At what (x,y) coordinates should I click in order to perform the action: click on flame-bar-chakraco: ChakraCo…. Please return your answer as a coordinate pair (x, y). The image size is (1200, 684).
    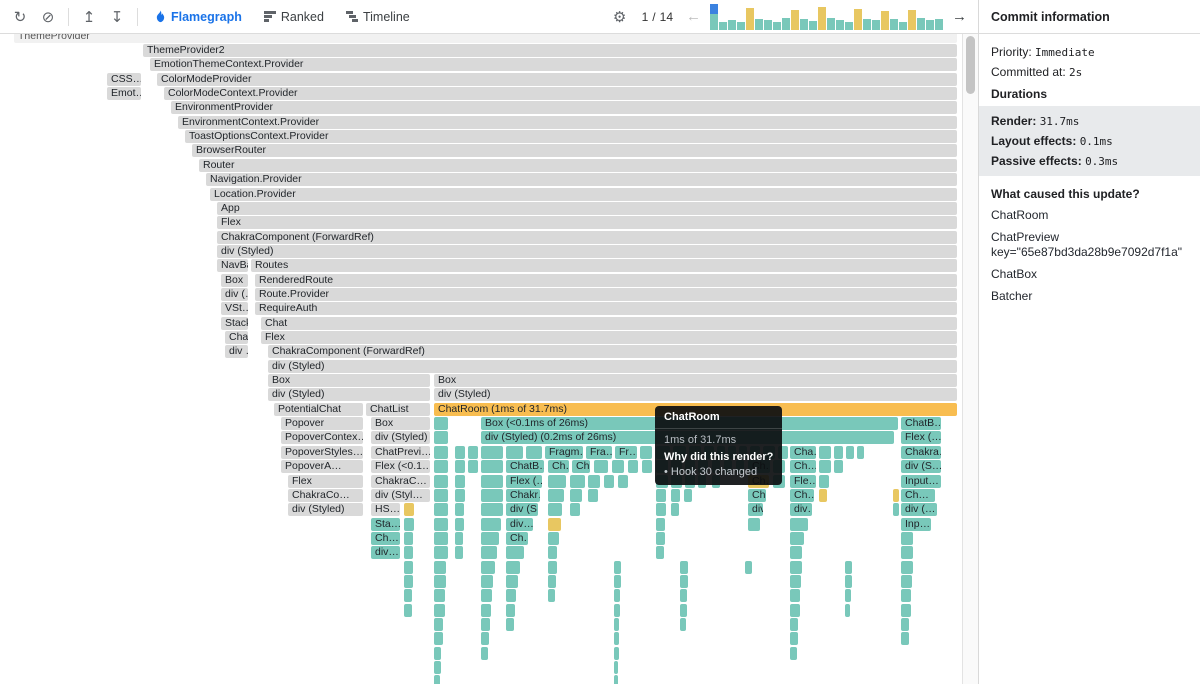
    Looking at the image, I should click on (325, 495).